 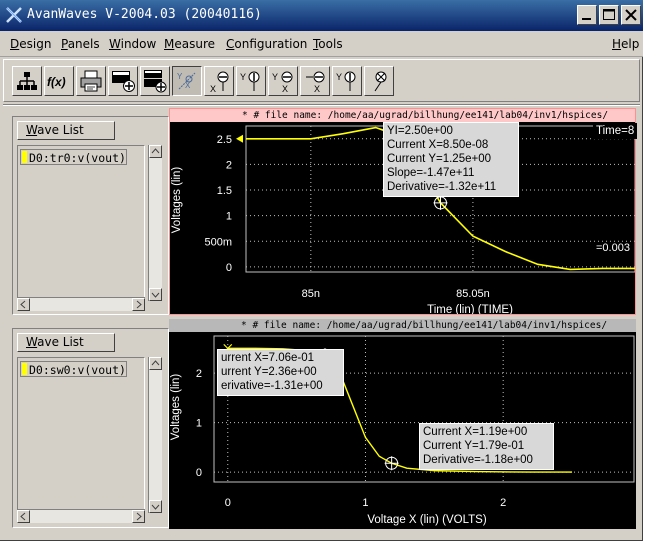 I want to click on slope-icon: Y, so click(x=346, y=81).